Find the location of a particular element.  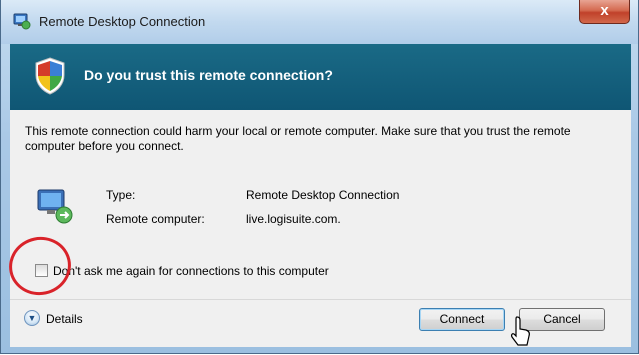

type-label: Type: is located at coordinates (121, 195).